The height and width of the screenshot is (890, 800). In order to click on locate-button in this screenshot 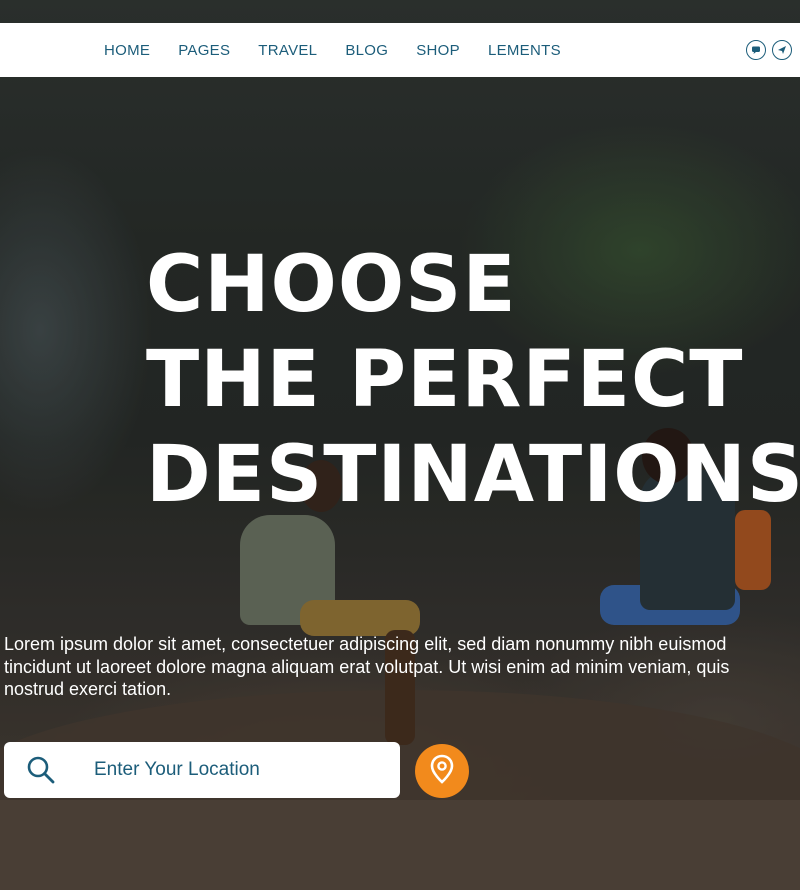, I will do `click(442, 771)`.